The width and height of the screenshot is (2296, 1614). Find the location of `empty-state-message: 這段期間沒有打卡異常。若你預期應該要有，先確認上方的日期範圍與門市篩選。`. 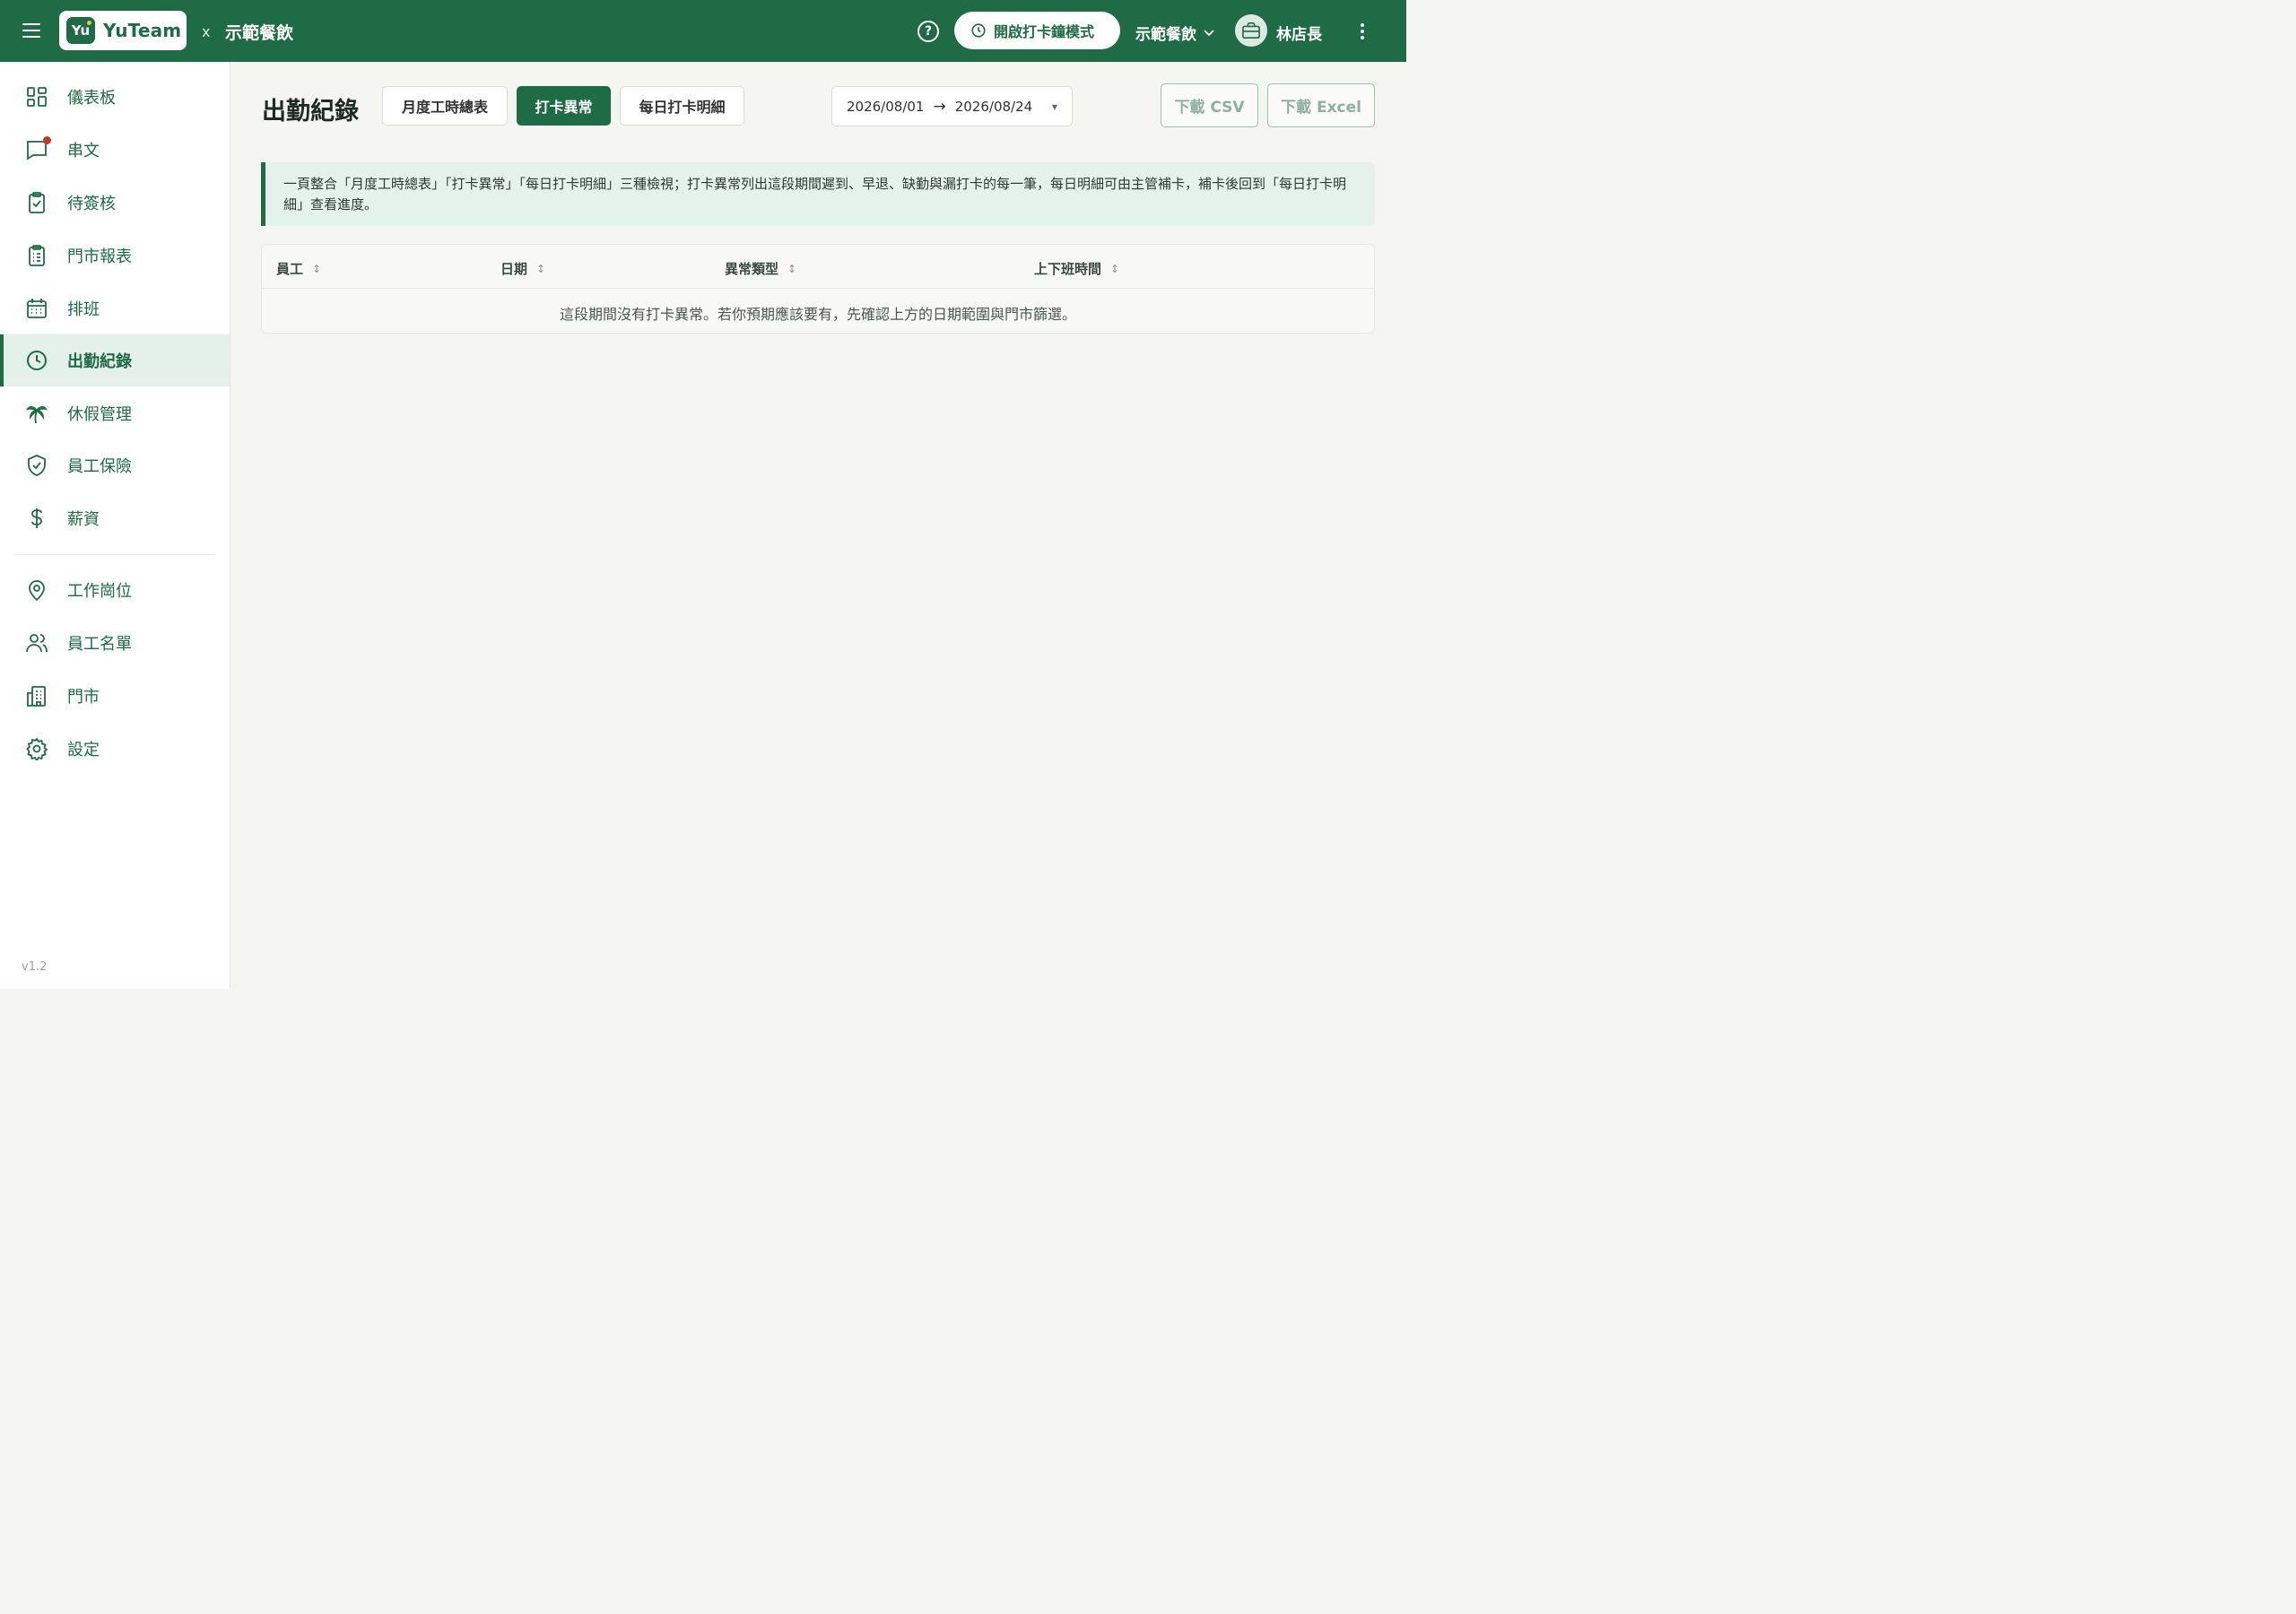

empty-state-message: 這段期間沒有打卡異常。若你預期應該要有，先確認上方的日期範圍與門市篩選。 is located at coordinates (817, 314).